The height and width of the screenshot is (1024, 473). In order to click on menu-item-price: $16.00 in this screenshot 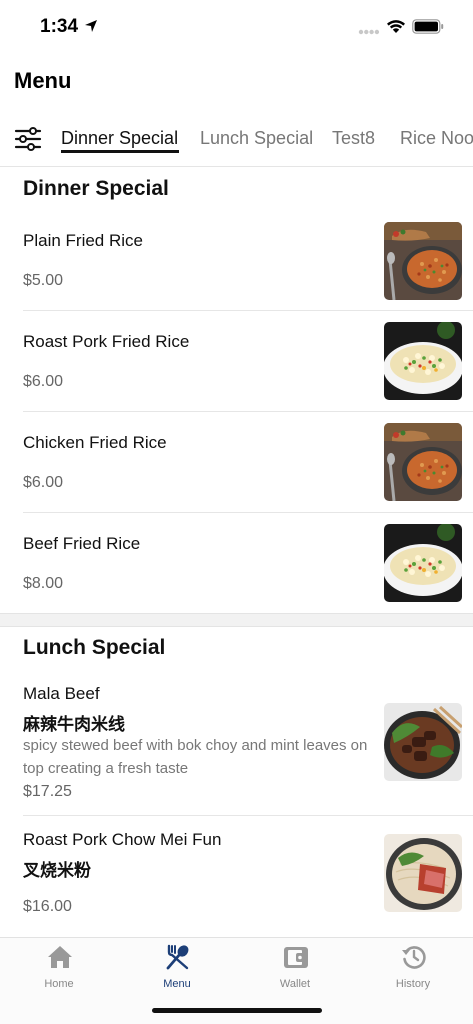, I will do `click(47, 906)`.